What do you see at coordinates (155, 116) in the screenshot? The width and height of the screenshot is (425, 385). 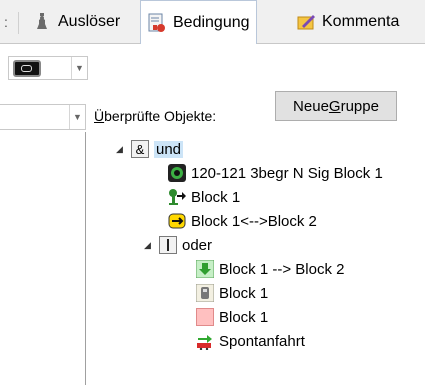 I see `checked-objects-label: Überprüfte Objekte:` at bounding box center [155, 116].